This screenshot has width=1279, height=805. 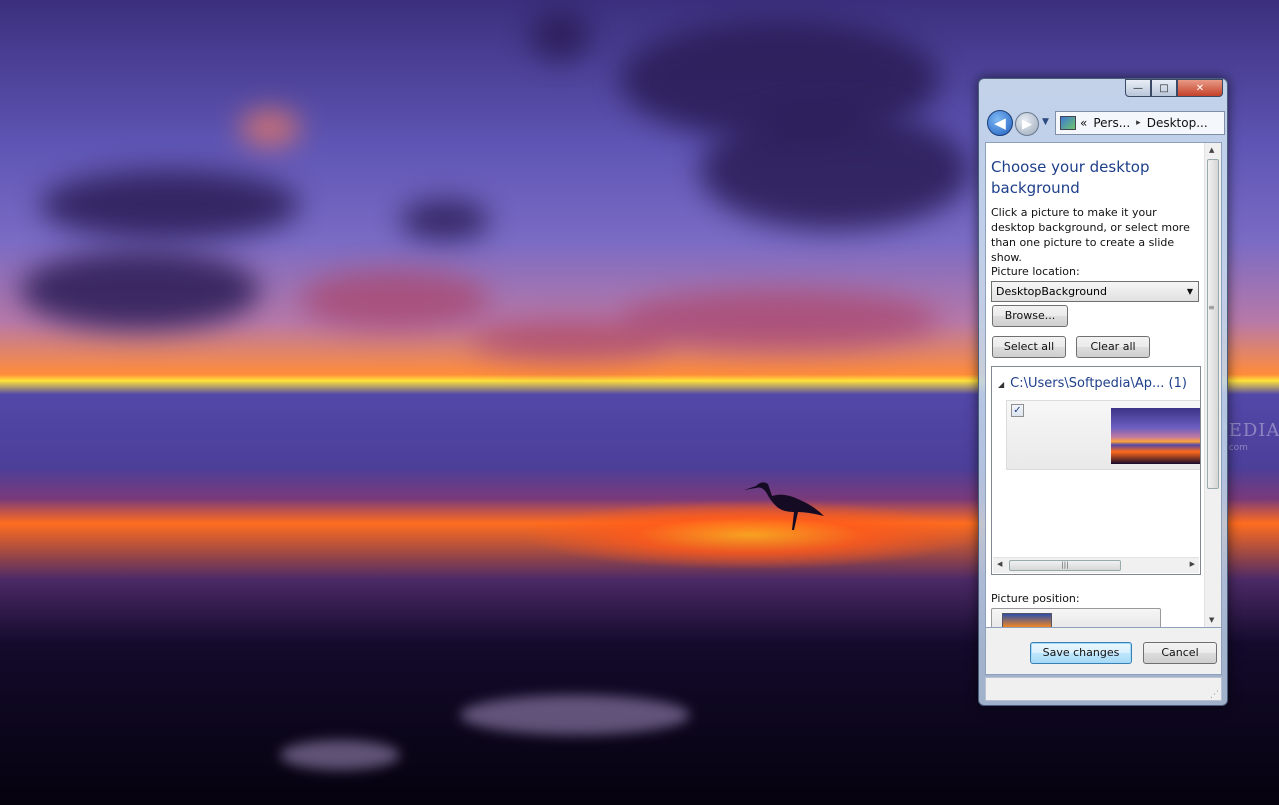 I want to click on breadcrumb-chevron-icon: ▸, so click(x=1138, y=123).